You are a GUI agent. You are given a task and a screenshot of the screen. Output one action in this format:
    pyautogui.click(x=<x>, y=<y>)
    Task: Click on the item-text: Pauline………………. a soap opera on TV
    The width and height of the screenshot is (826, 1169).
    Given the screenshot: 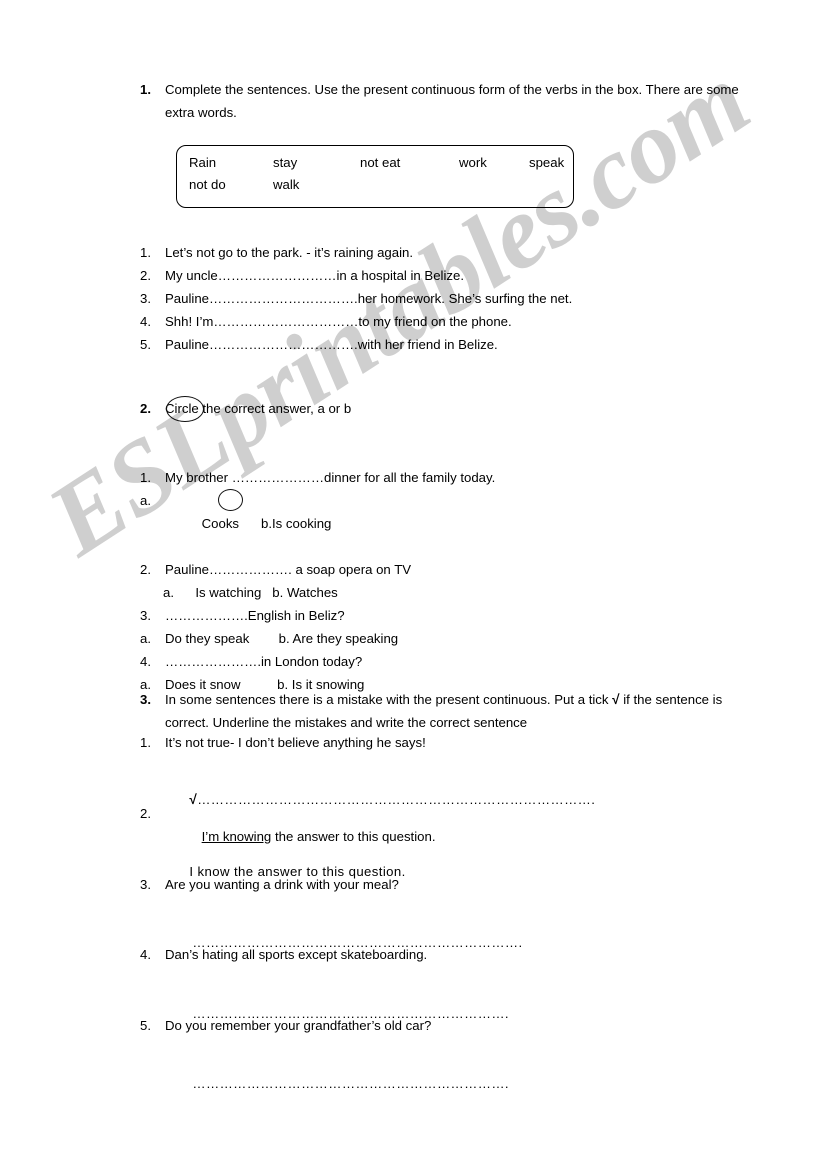 What is the action you would take?
    pyautogui.click(x=288, y=569)
    